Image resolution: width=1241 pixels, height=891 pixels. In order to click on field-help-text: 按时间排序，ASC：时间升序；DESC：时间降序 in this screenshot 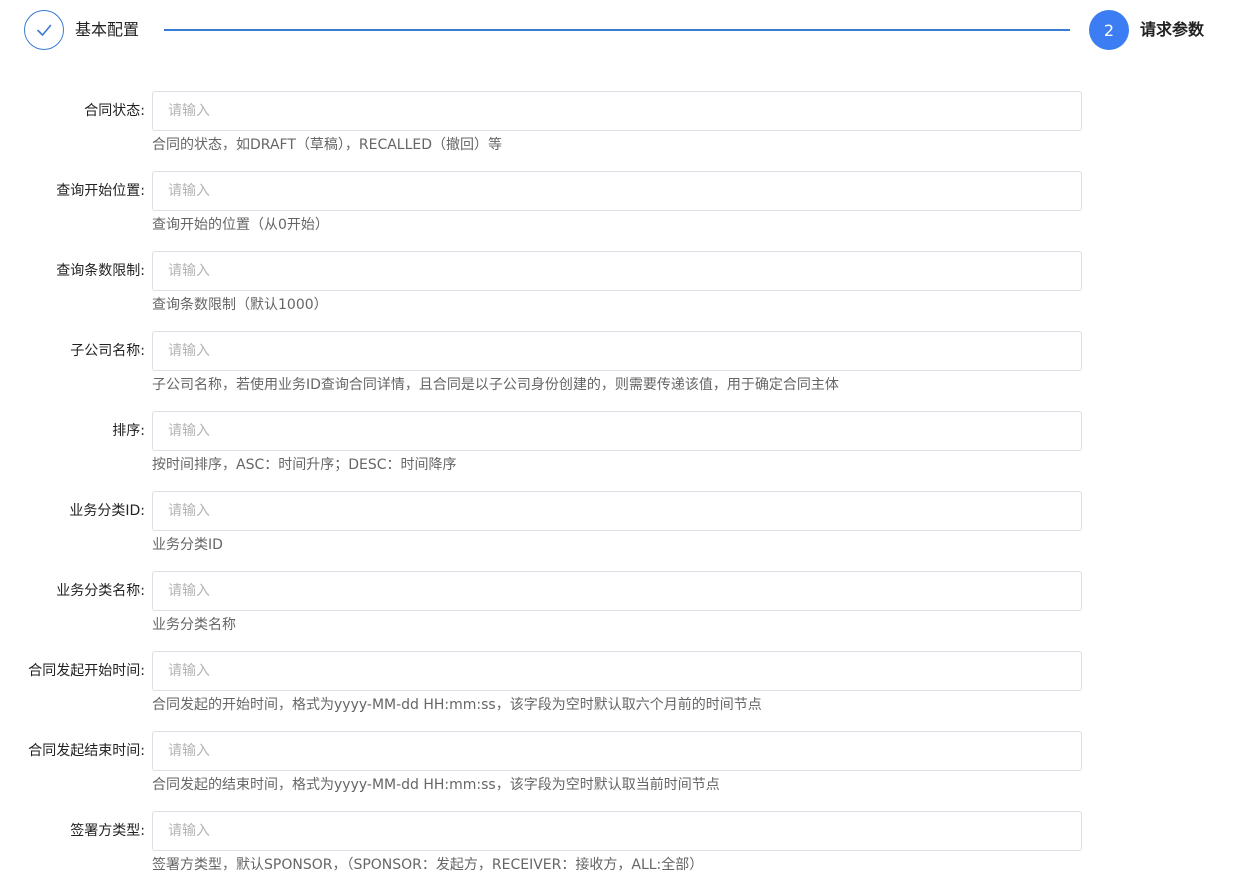, I will do `click(304, 465)`.